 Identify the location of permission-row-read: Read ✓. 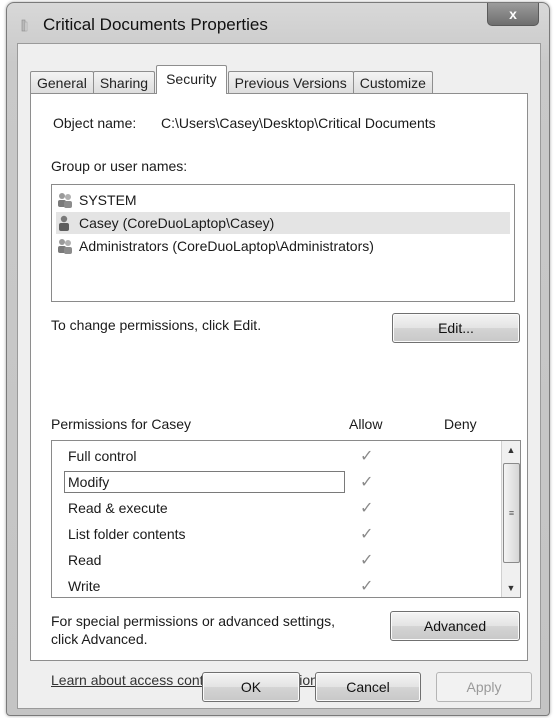
(275, 561).